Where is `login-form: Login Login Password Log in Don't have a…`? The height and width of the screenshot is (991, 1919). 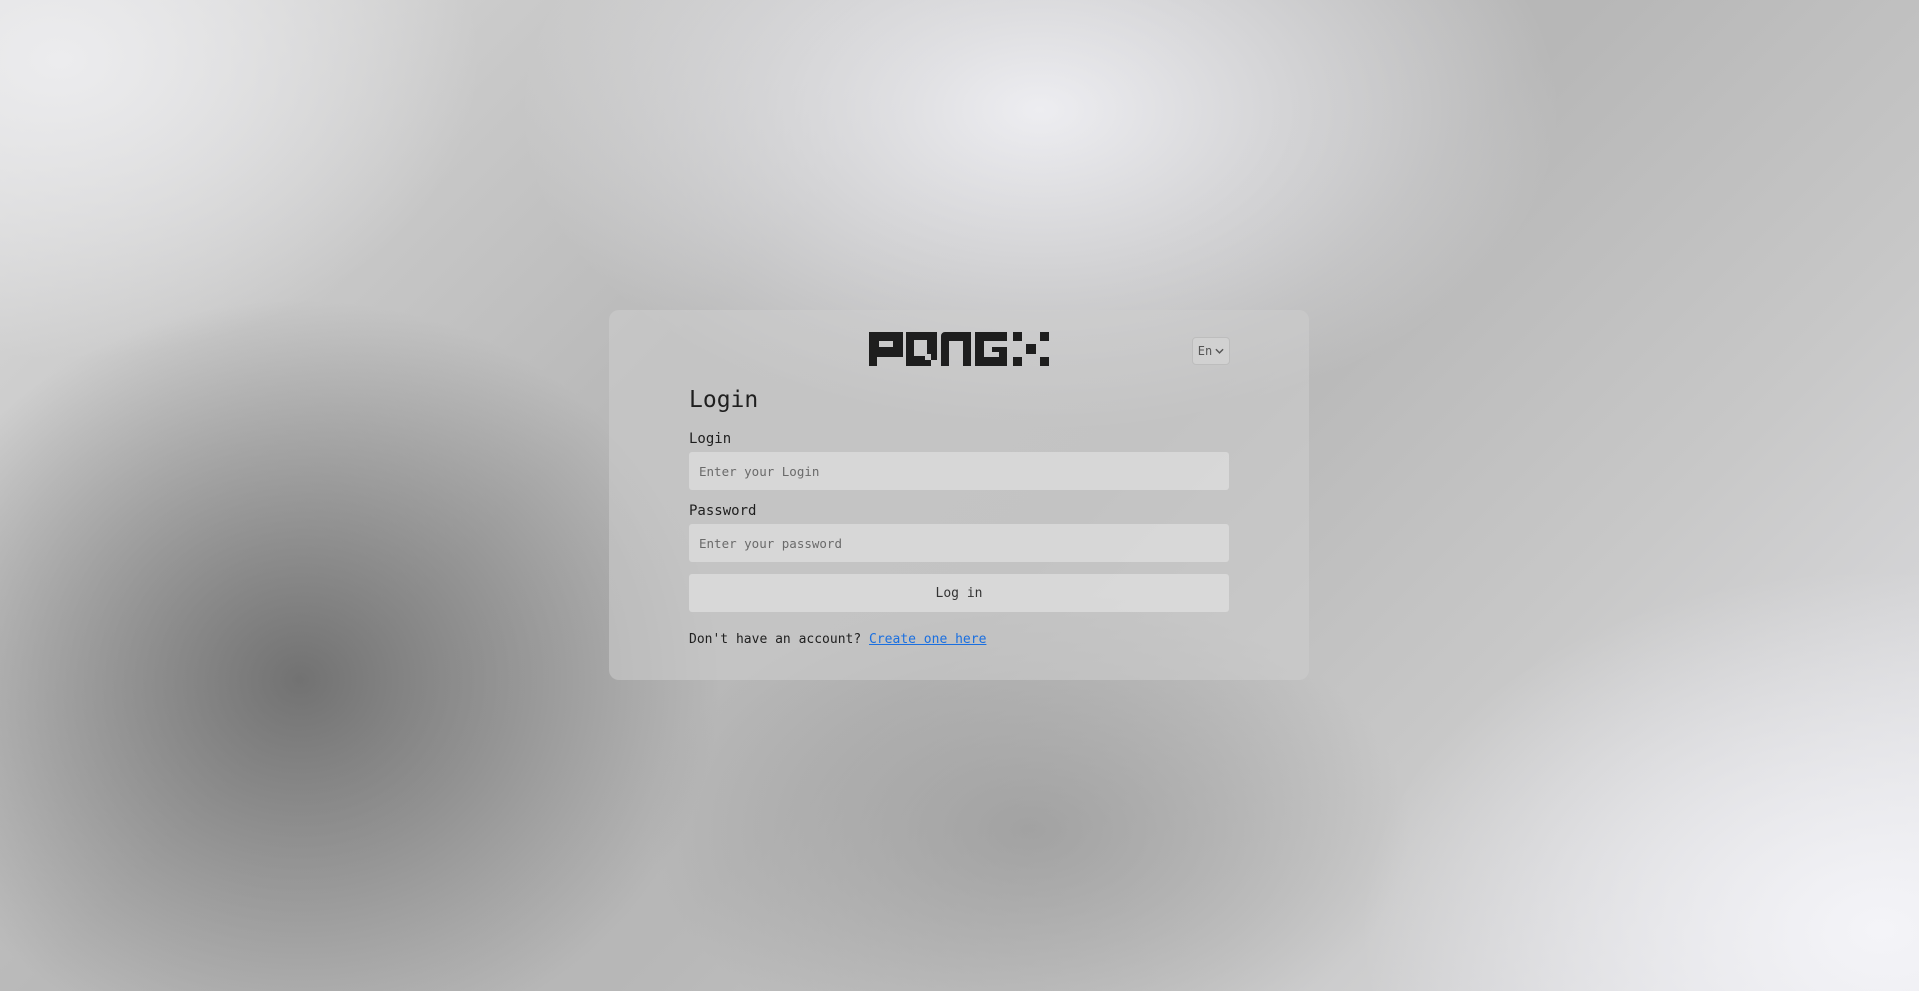 login-form: Login Login Password Log in Don't have a… is located at coordinates (959, 515).